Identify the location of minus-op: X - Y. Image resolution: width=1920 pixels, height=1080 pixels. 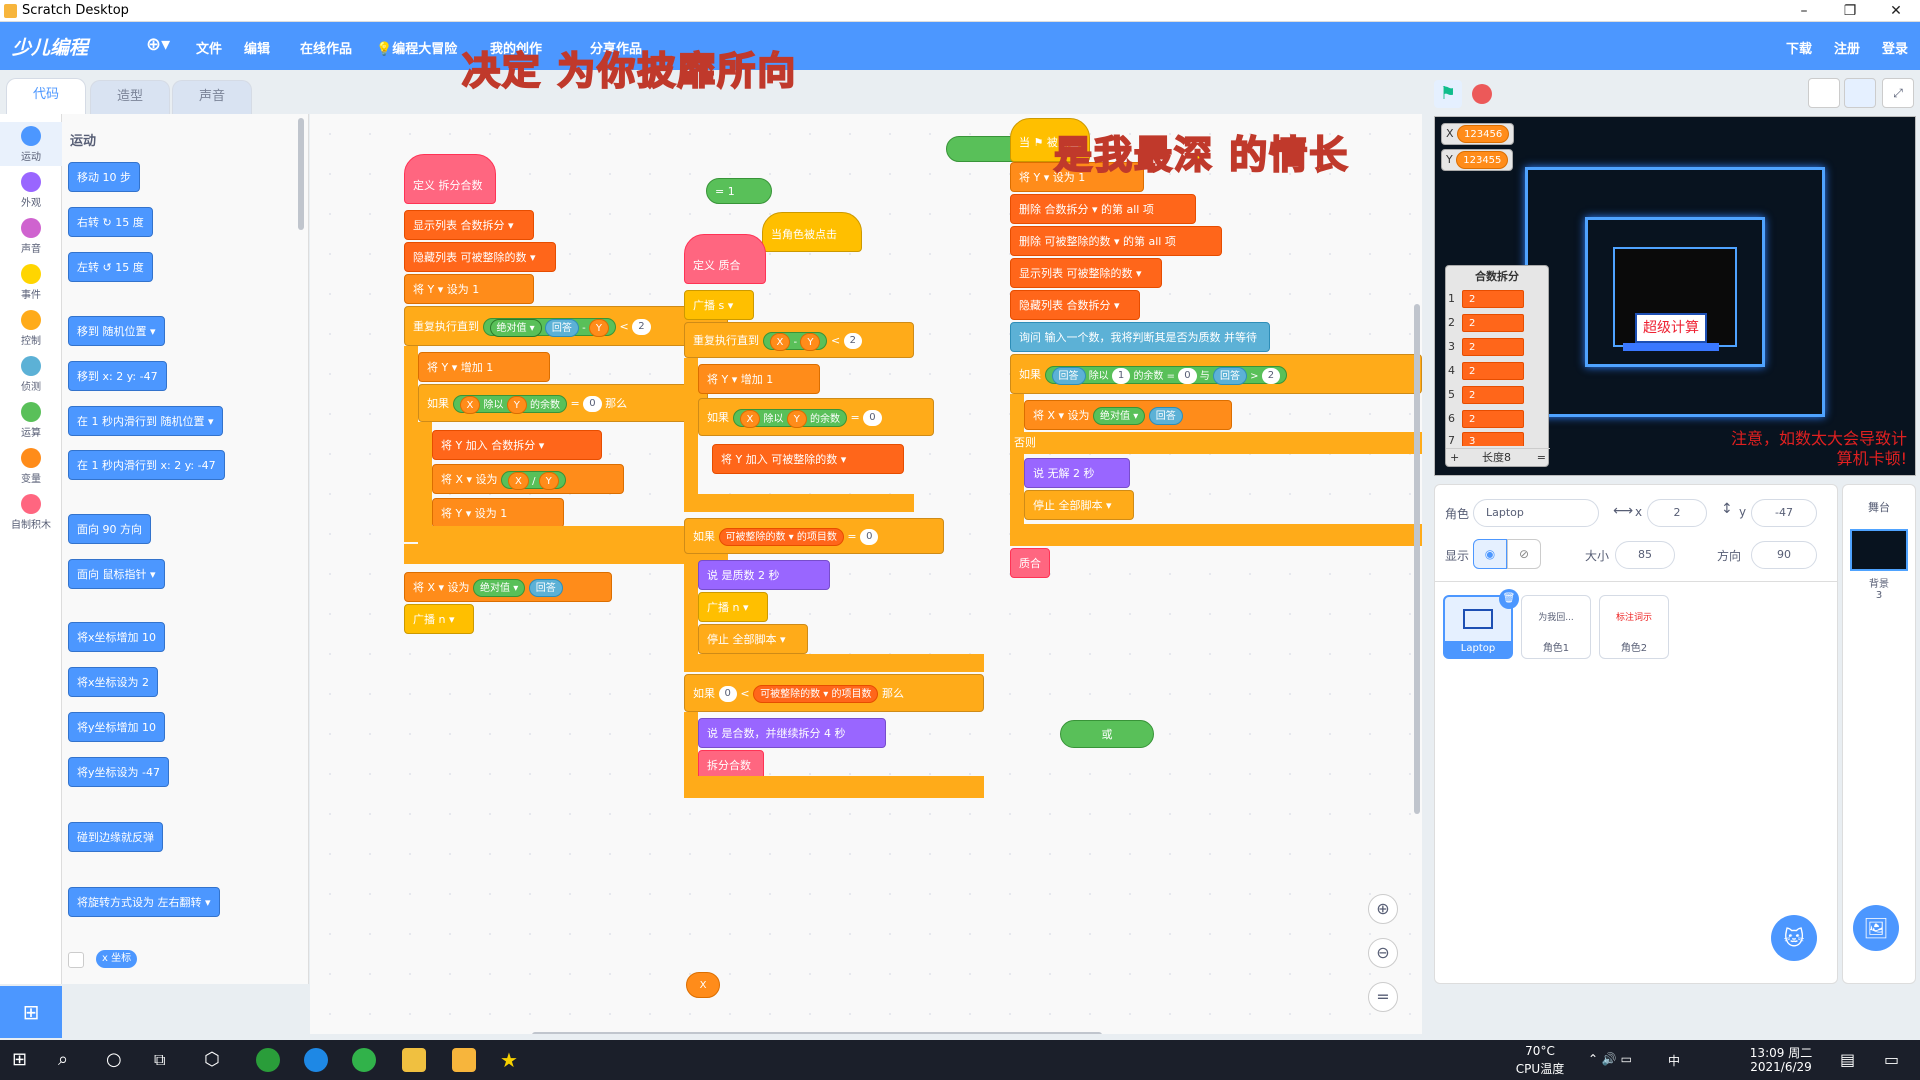
(795, 341).